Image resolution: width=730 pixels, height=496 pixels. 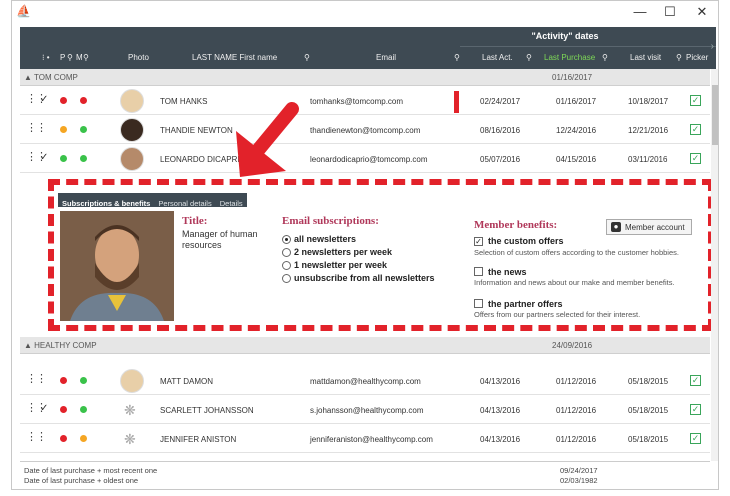 What do you see at coordinates (569, 57) in the screenshot?
I see `col-last-purchase: Last Purchase` at bounding box center [569, 57].